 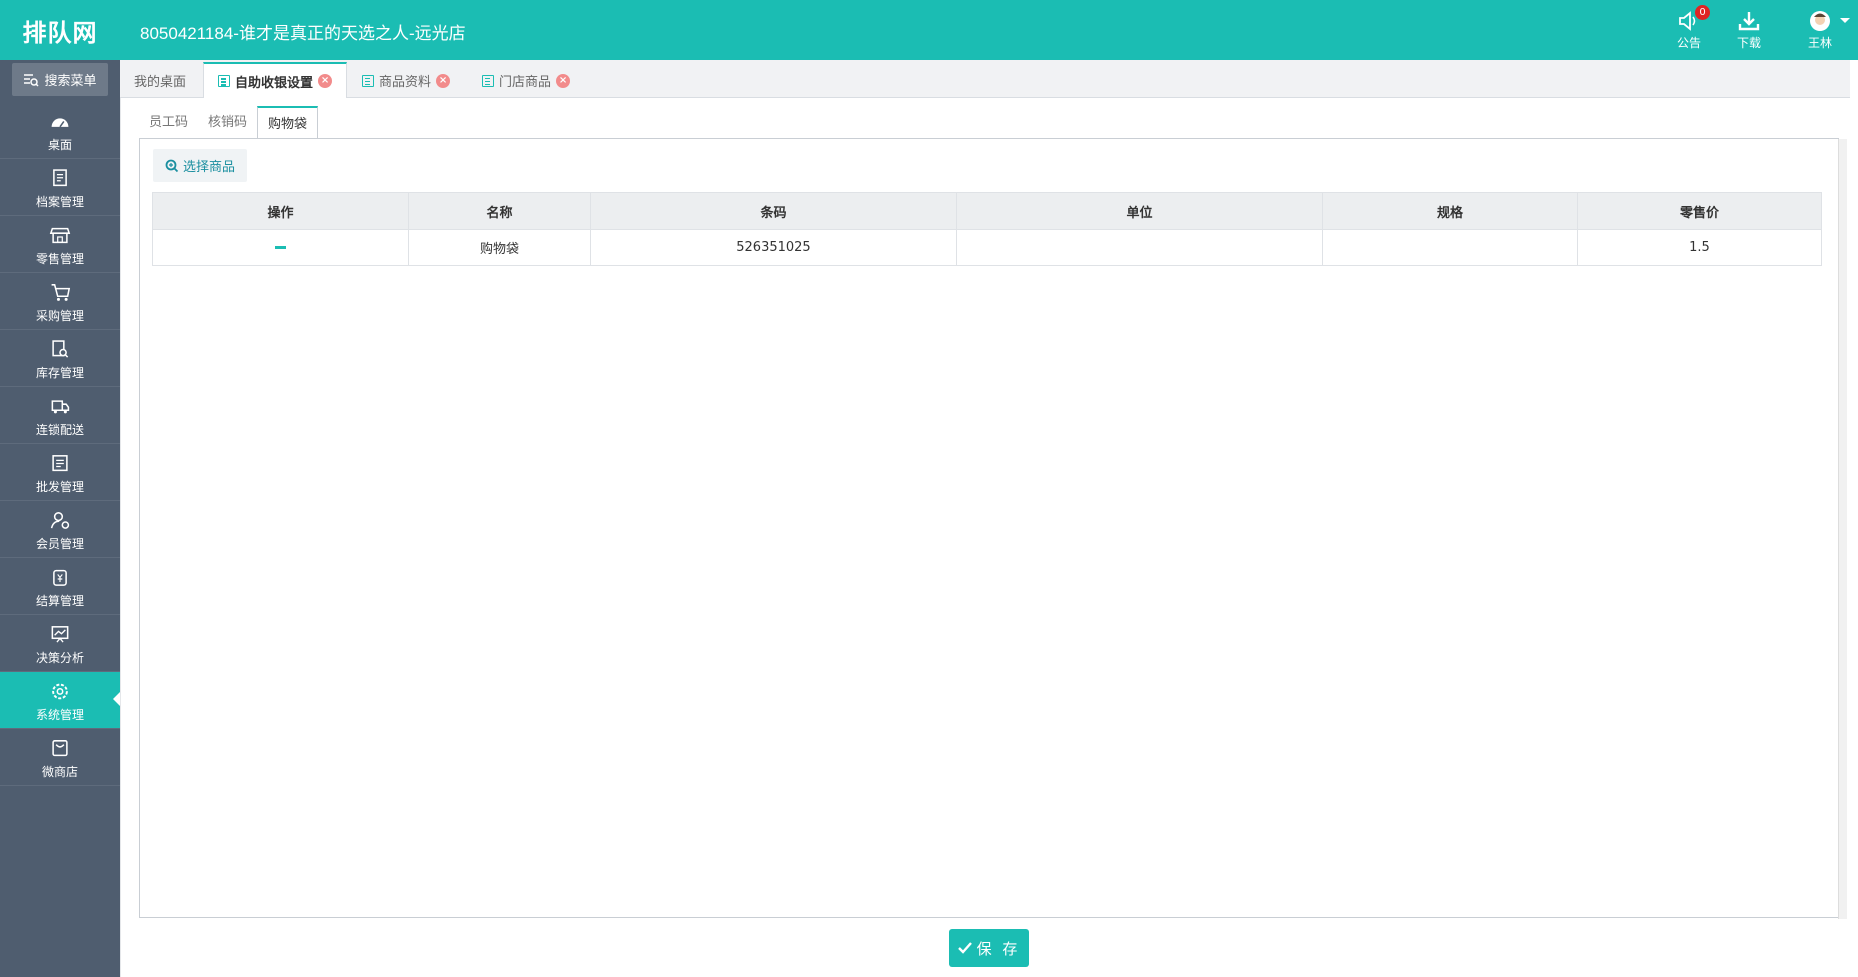 What do you see at coordinates (59, 145) in the screenshot?
I see `sidebar-item-label: 桌面` at bounding box center [59, 145].